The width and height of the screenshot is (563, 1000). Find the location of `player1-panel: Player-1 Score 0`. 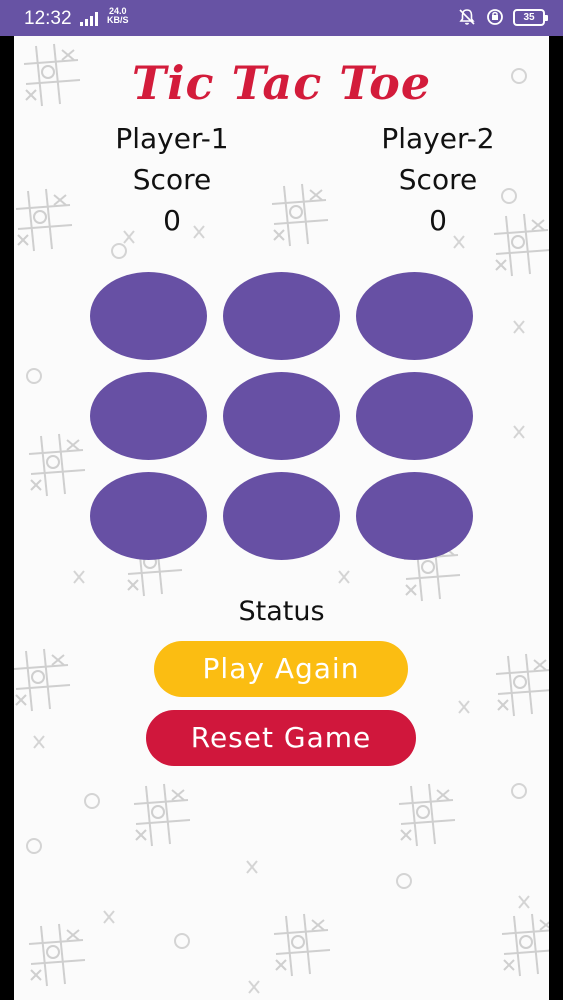

player1-panel: Player-1 Score 0 is located at coordinates (172, 179).